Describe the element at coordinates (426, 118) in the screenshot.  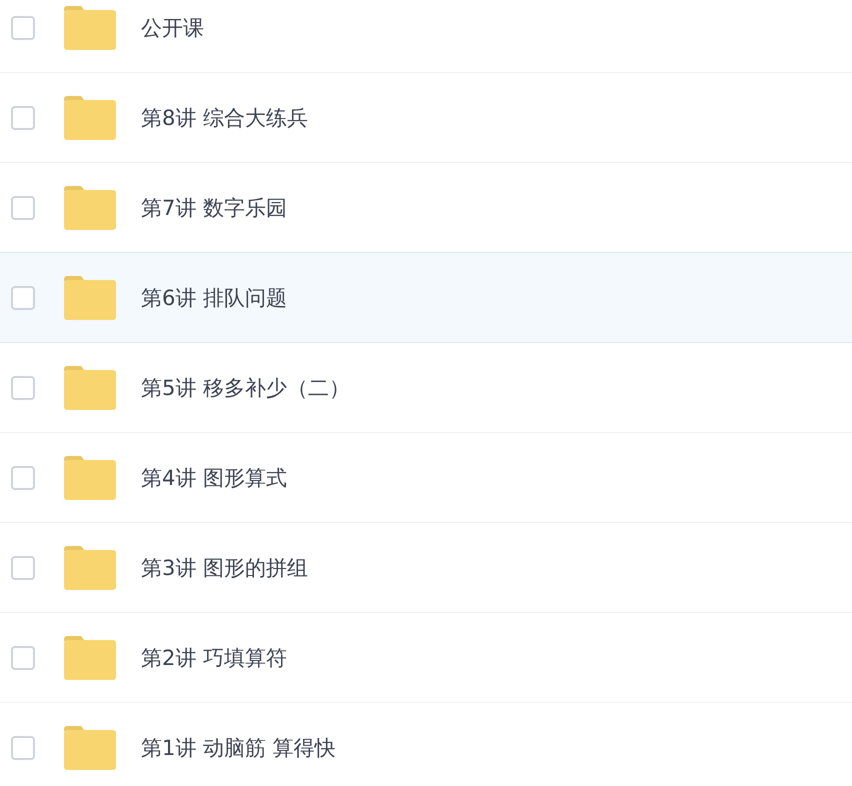
I see `file-row: 第8讲 综合大练兵` at that location.